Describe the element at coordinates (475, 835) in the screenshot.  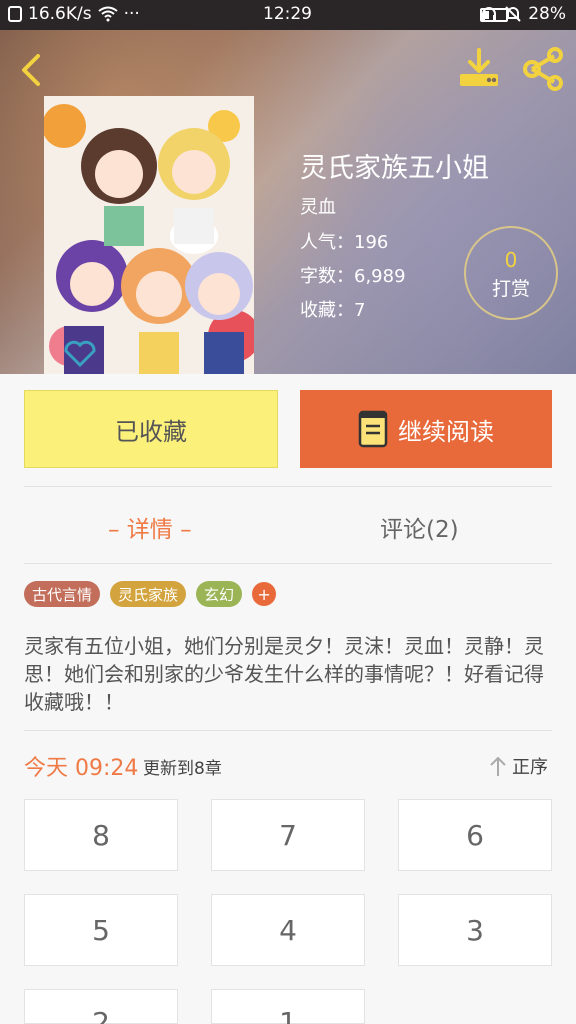
I see `chapter-button: 6` at that location.